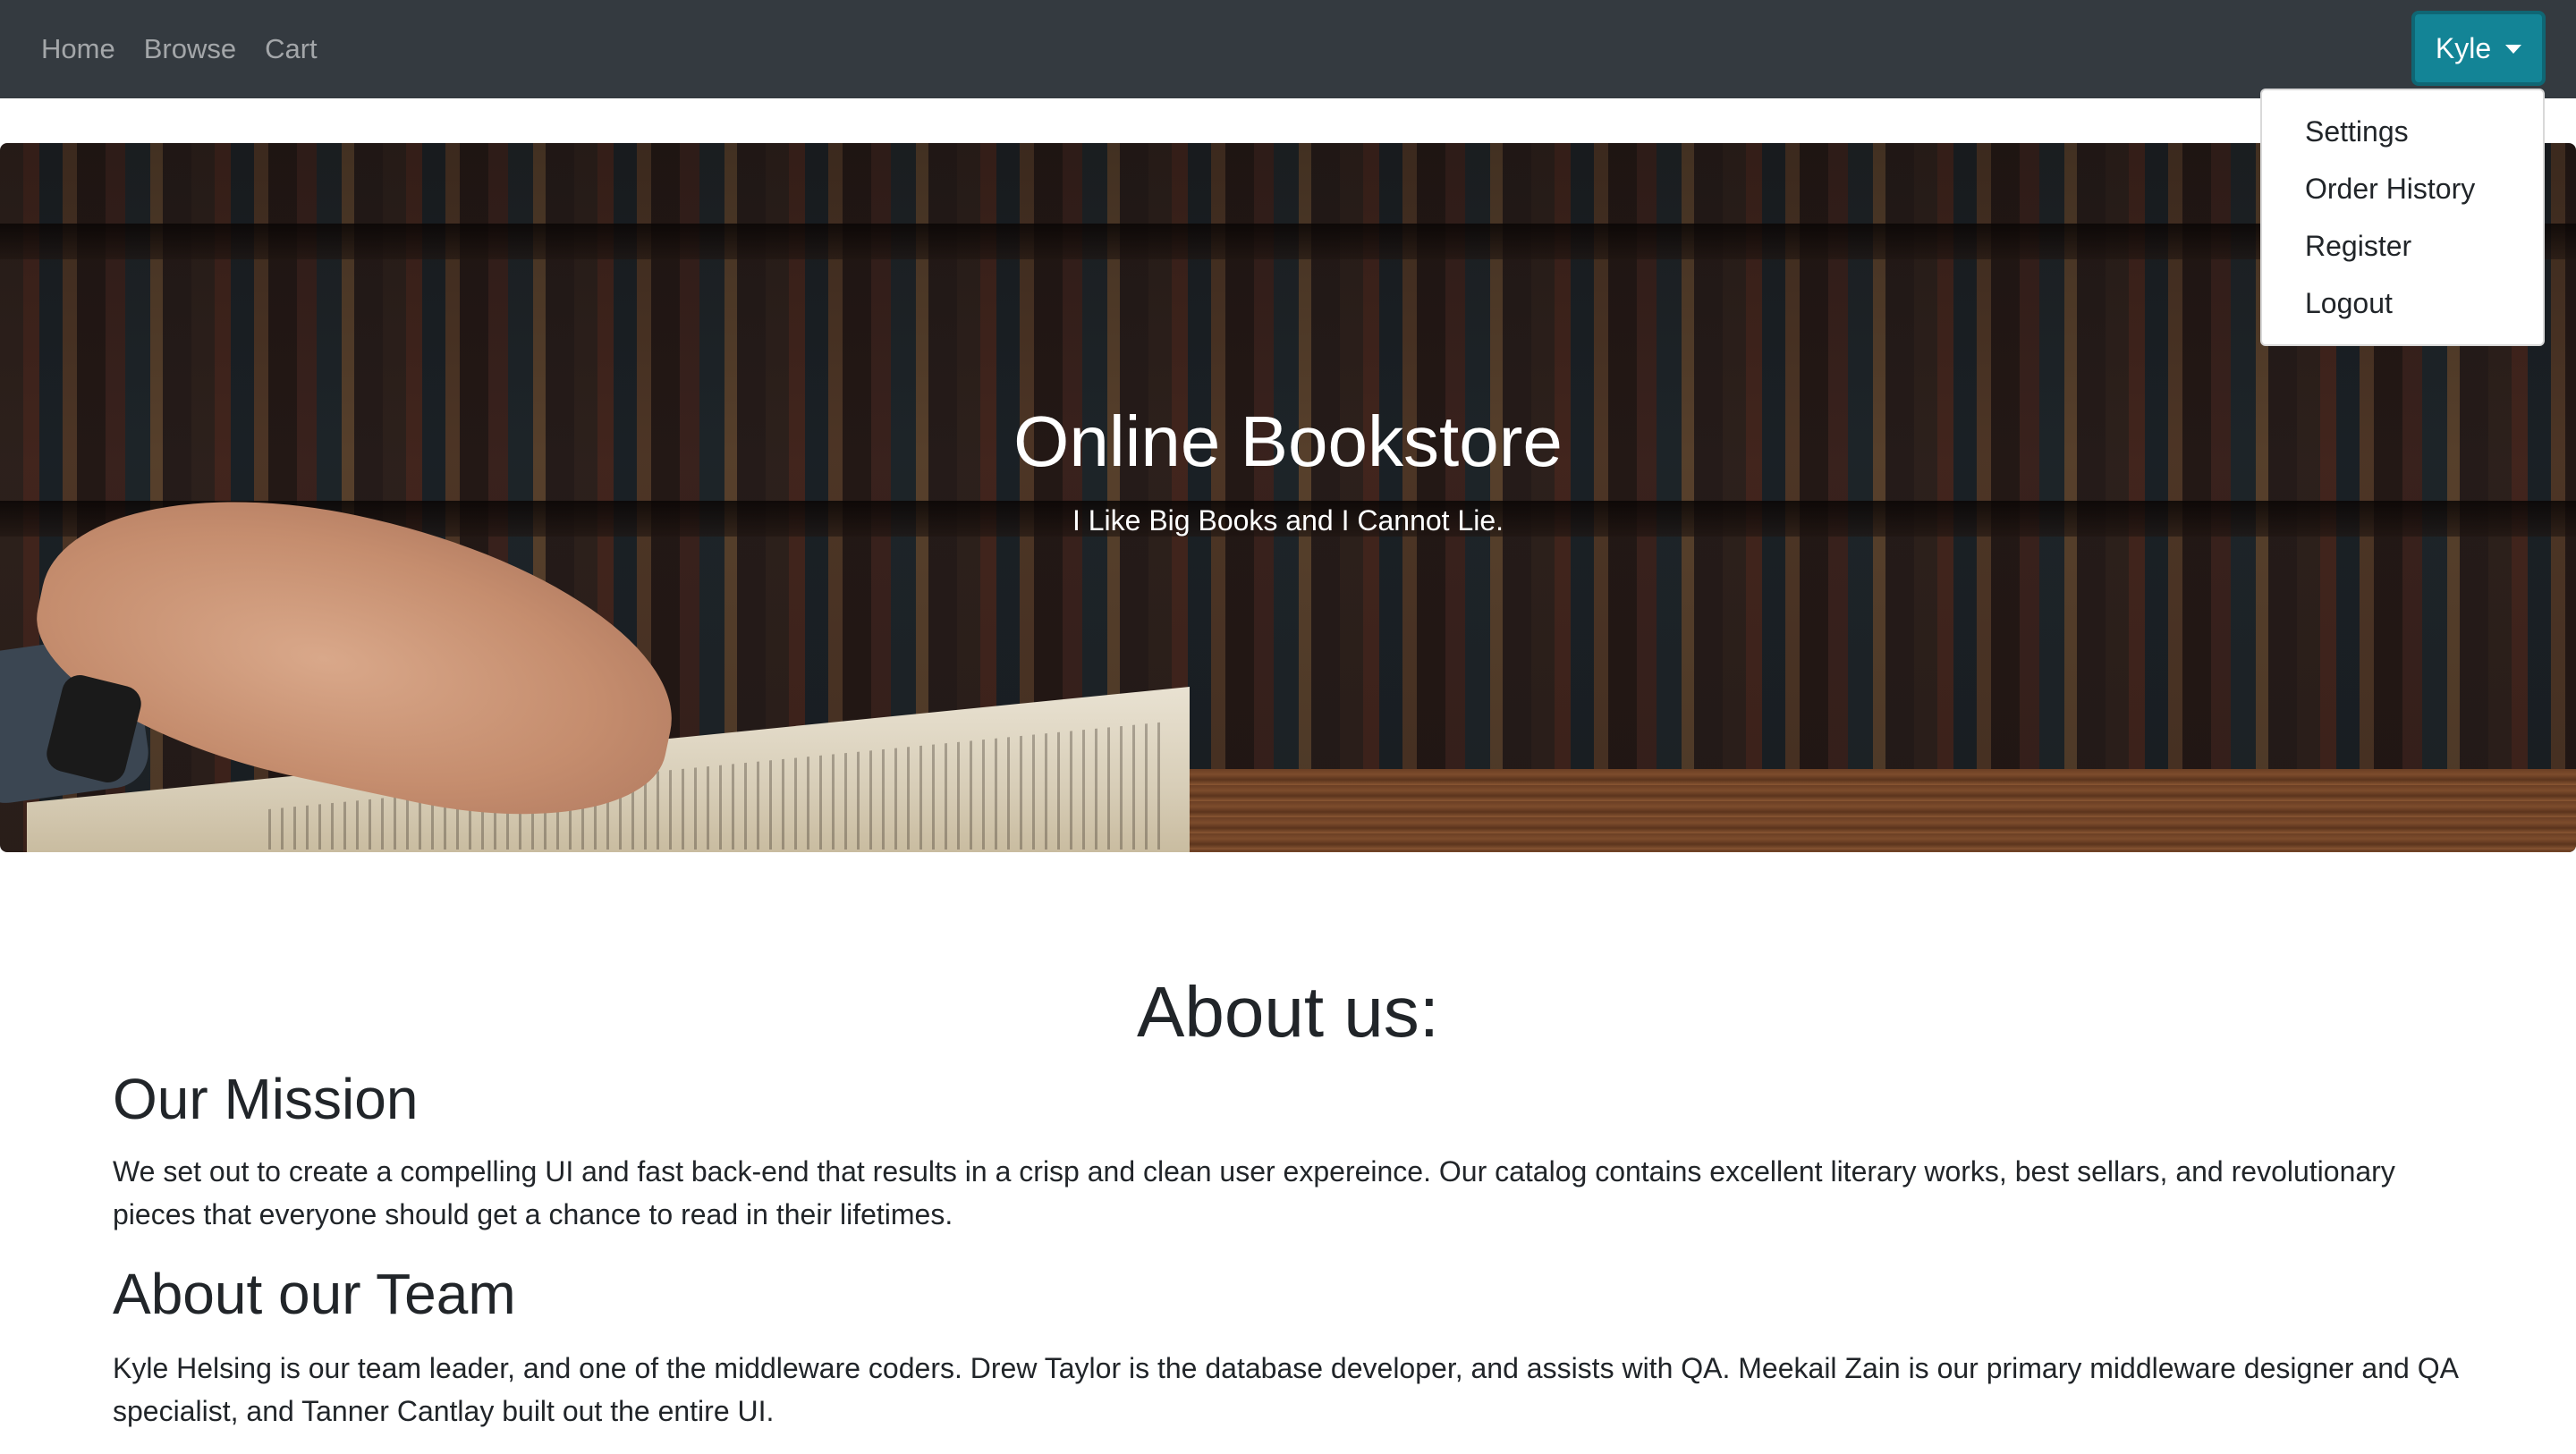 The width and height of the screenshot is (2576, 1454). I want to click on nav-links: Home Browse Cart, so click(179, 49).